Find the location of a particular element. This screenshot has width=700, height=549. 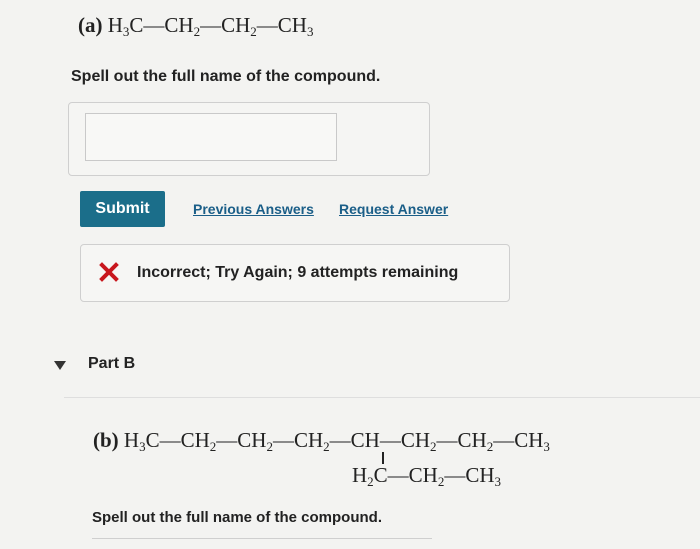

formula-b-main: H3C—CH2—CH2—CH2—CH—CH2—CH2—CH3 is located at coordinates (336, 441).